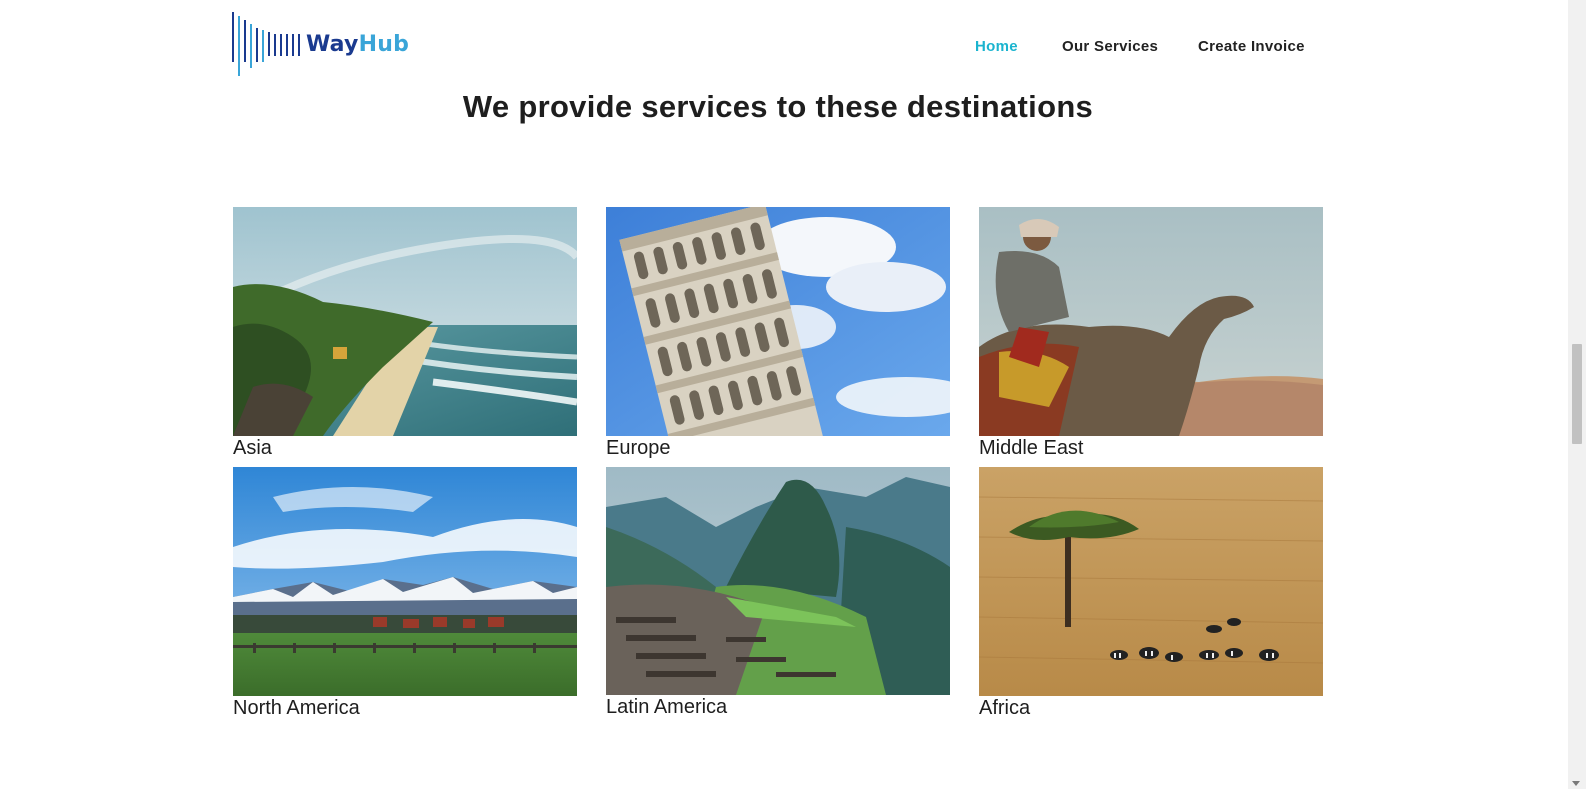  Describe the element at coordinates (1110, 46) in the screenshot. I see `nav-our-services-link: Our Services` at that location.